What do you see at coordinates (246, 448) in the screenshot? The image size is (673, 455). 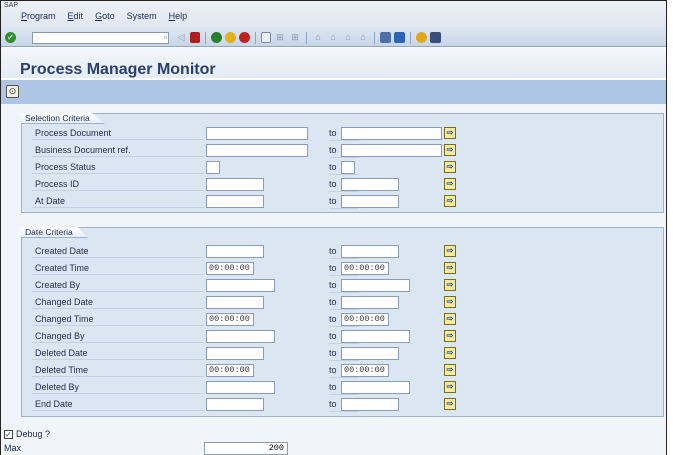 I see `max-rows-field: 200` at bounding box center [246, 448].